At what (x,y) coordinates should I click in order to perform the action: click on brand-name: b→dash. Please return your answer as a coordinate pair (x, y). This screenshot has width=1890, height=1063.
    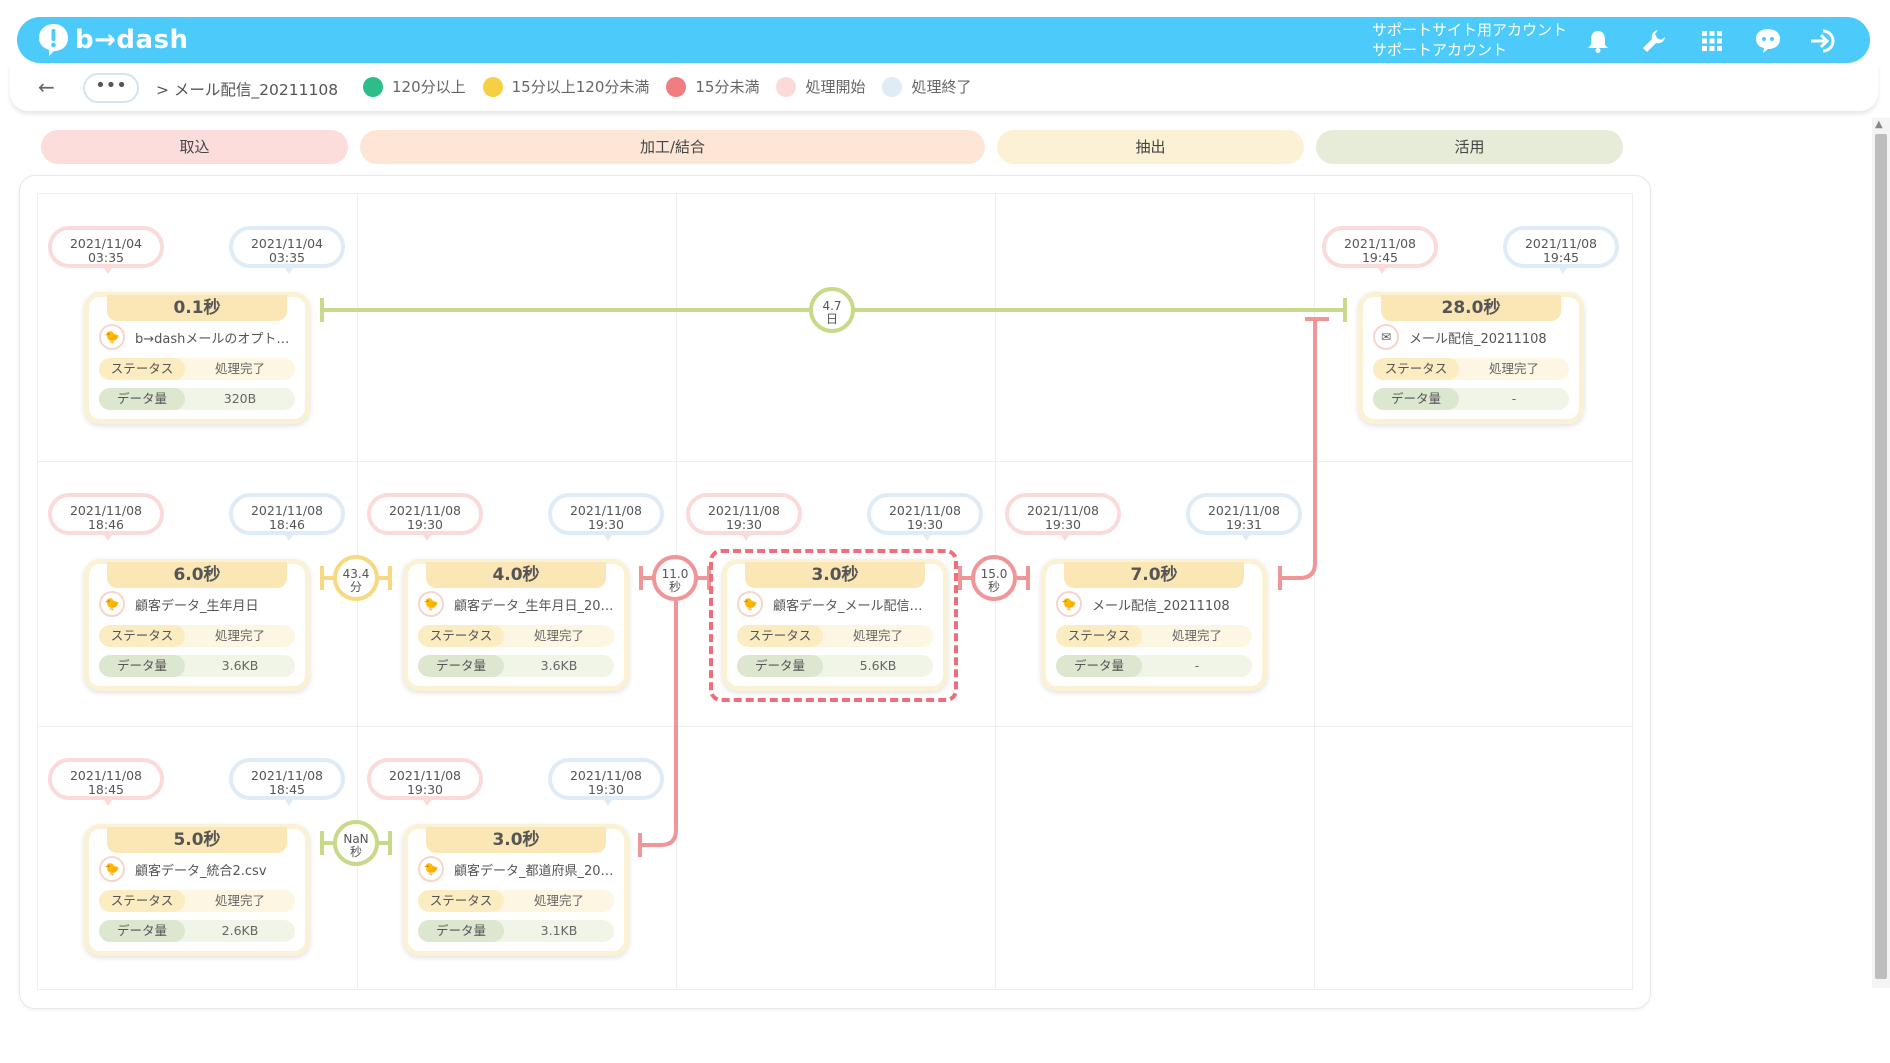
    Looking at the image, I should click on (132, 40).